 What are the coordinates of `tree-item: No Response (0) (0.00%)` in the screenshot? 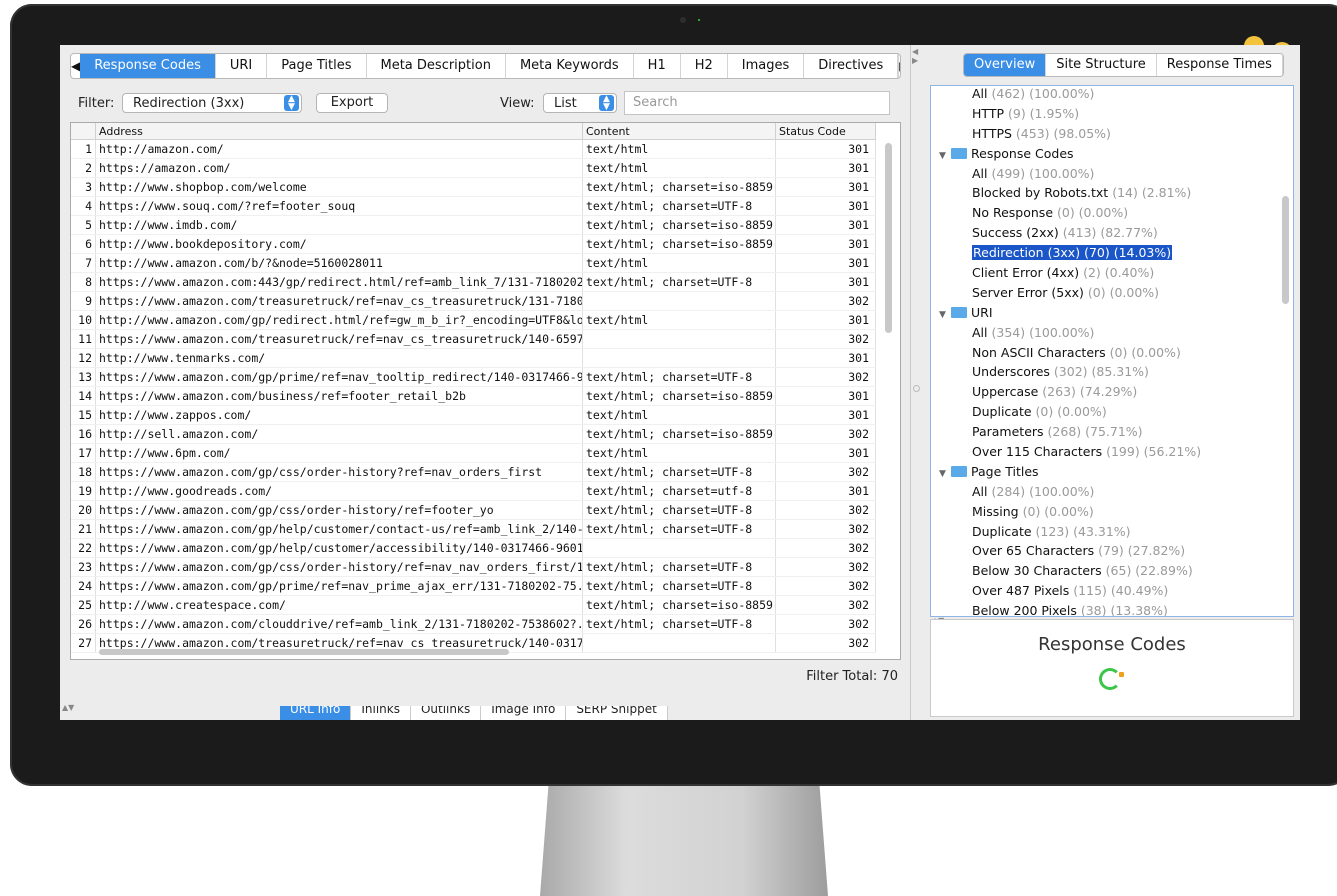 It's located at (1112, 215).